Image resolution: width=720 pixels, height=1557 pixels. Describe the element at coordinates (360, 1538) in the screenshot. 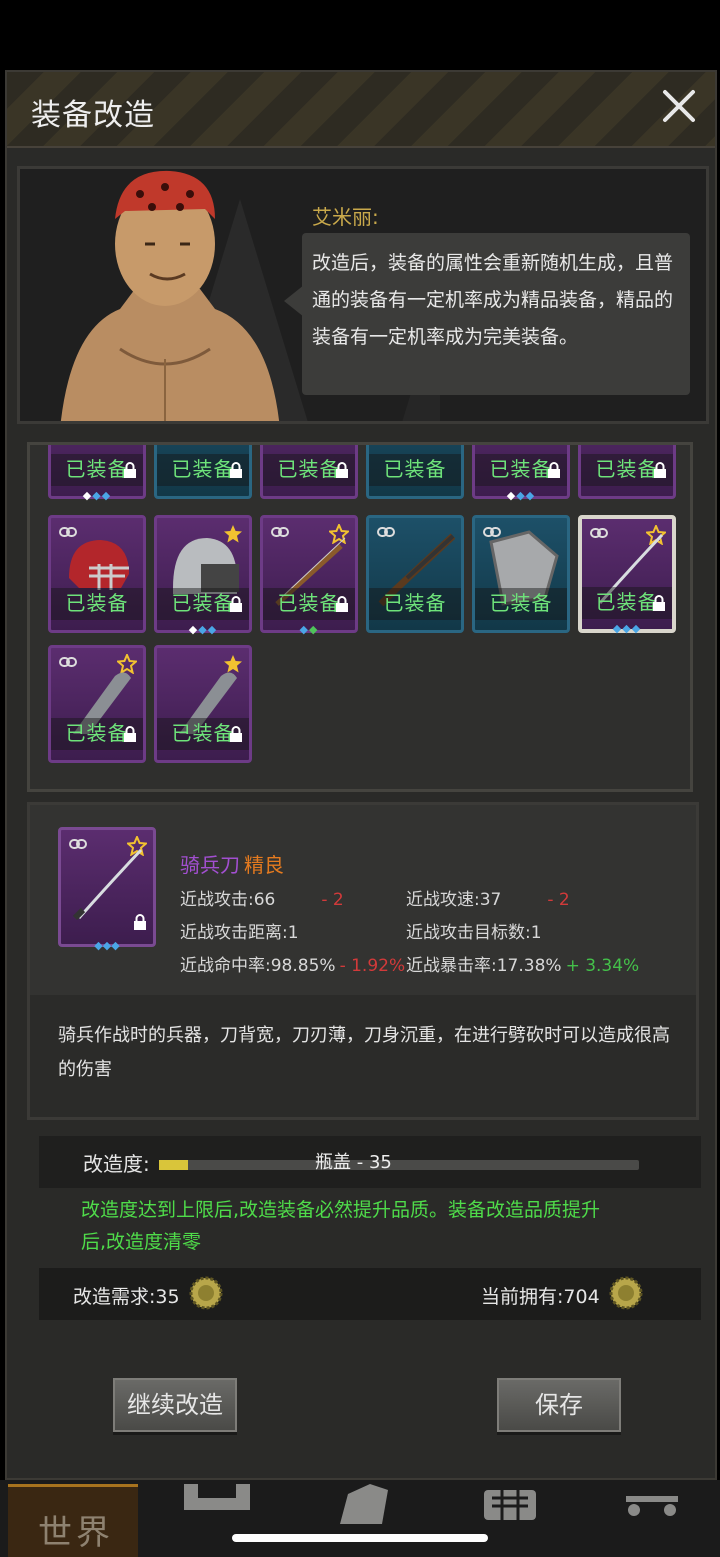

I see `home-indicator` at that location.